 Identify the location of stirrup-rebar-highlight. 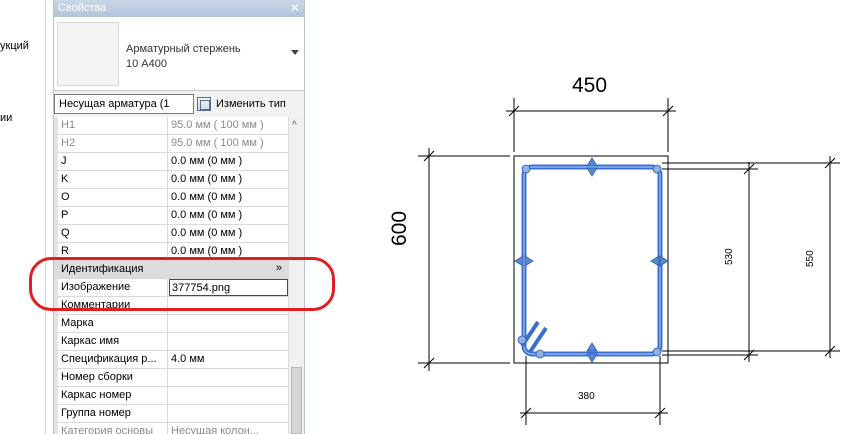
(592, 260).